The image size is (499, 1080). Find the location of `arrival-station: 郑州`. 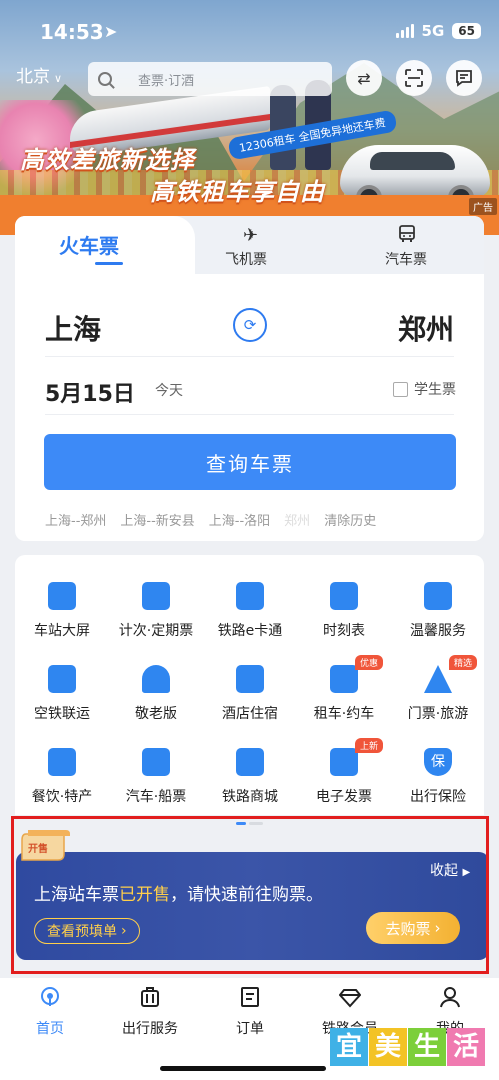

arrival-station: 郑州 is located at coordinates (426, 328).